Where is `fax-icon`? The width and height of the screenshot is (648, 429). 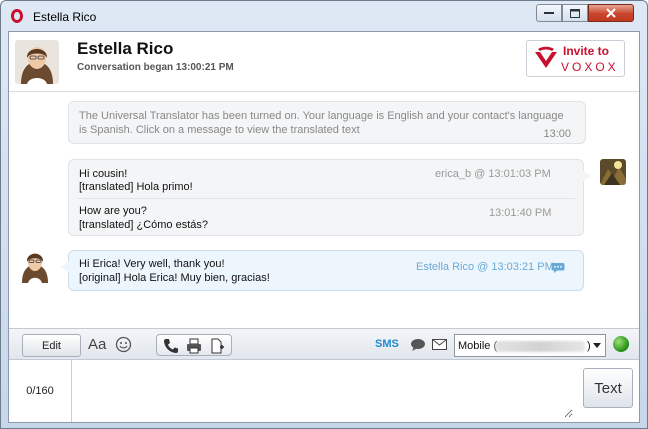 fax-icon is located at coordinates (194, 346).